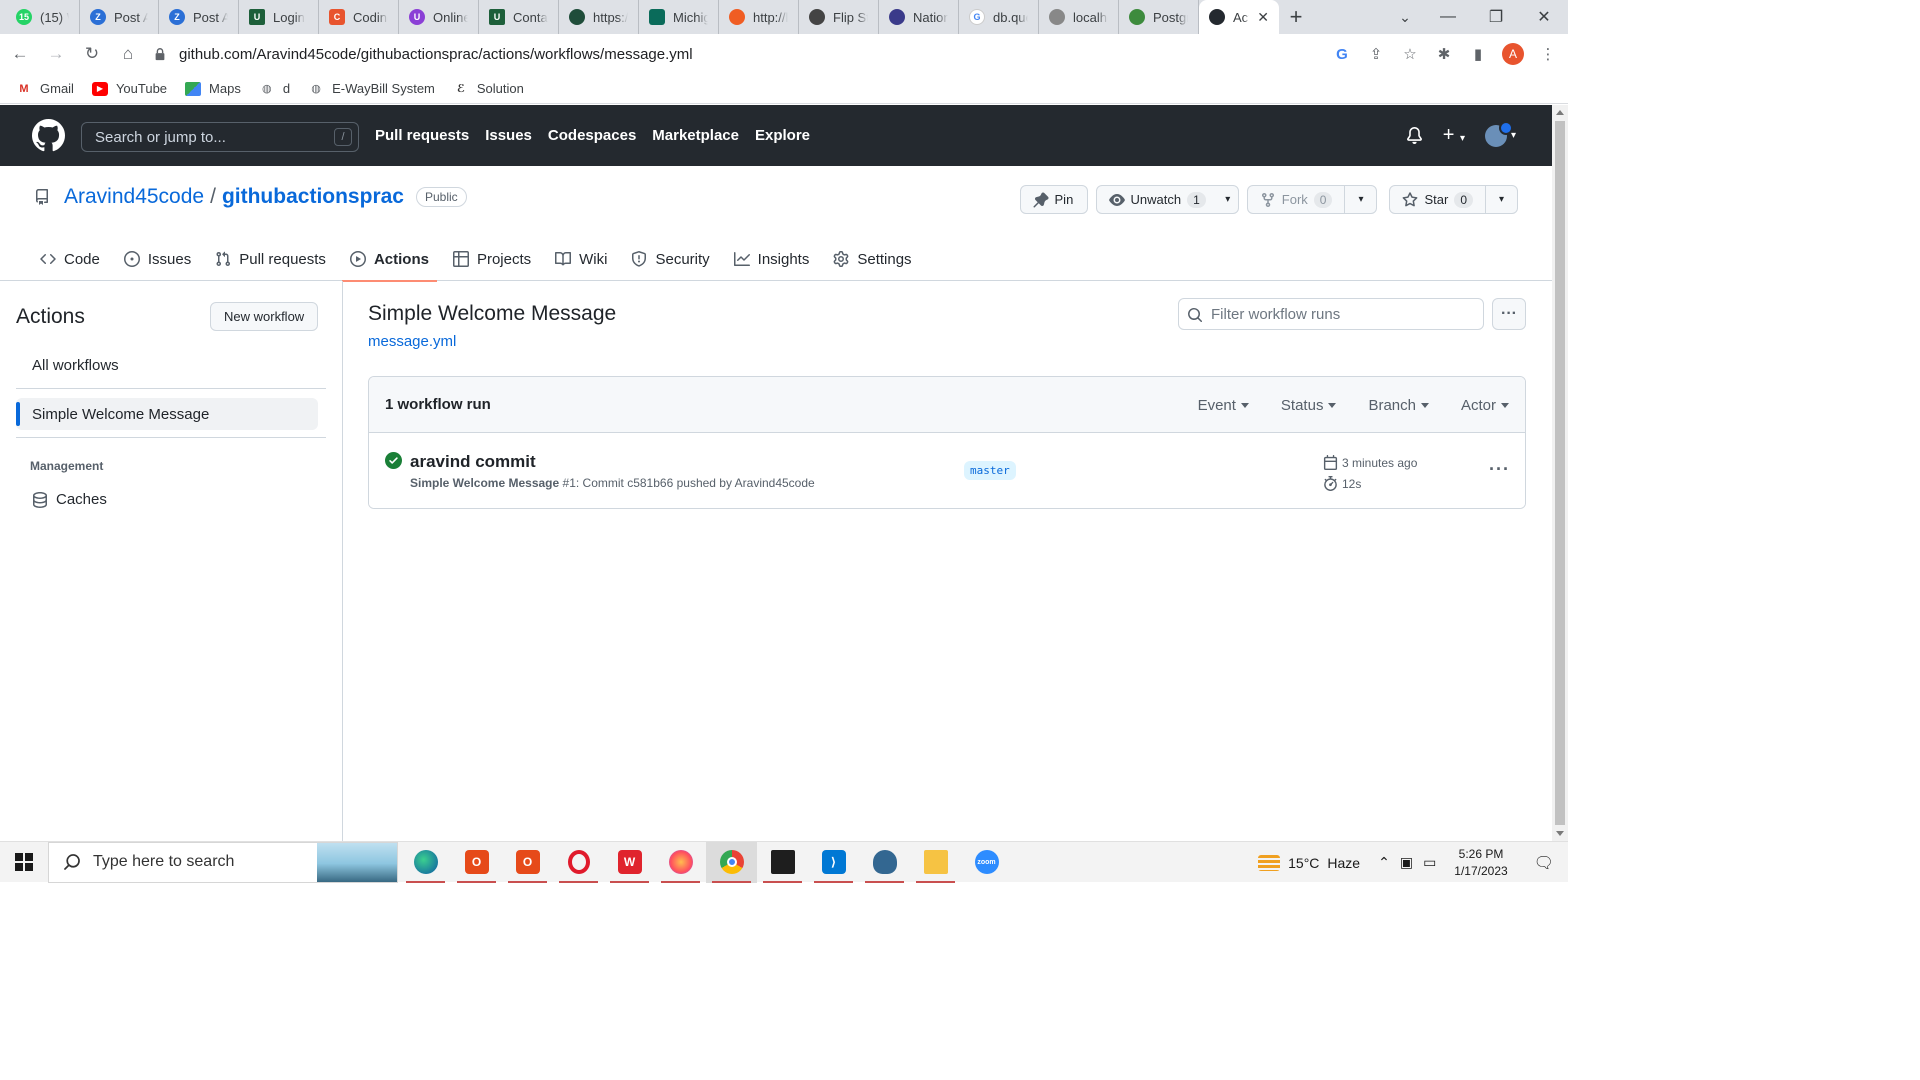 The image size is (1920, 1080). Describe the element at coordinates (1331, 314) in the screenshot. I see `filter-workflow-runs-input: Filter workflow runs` at that location.